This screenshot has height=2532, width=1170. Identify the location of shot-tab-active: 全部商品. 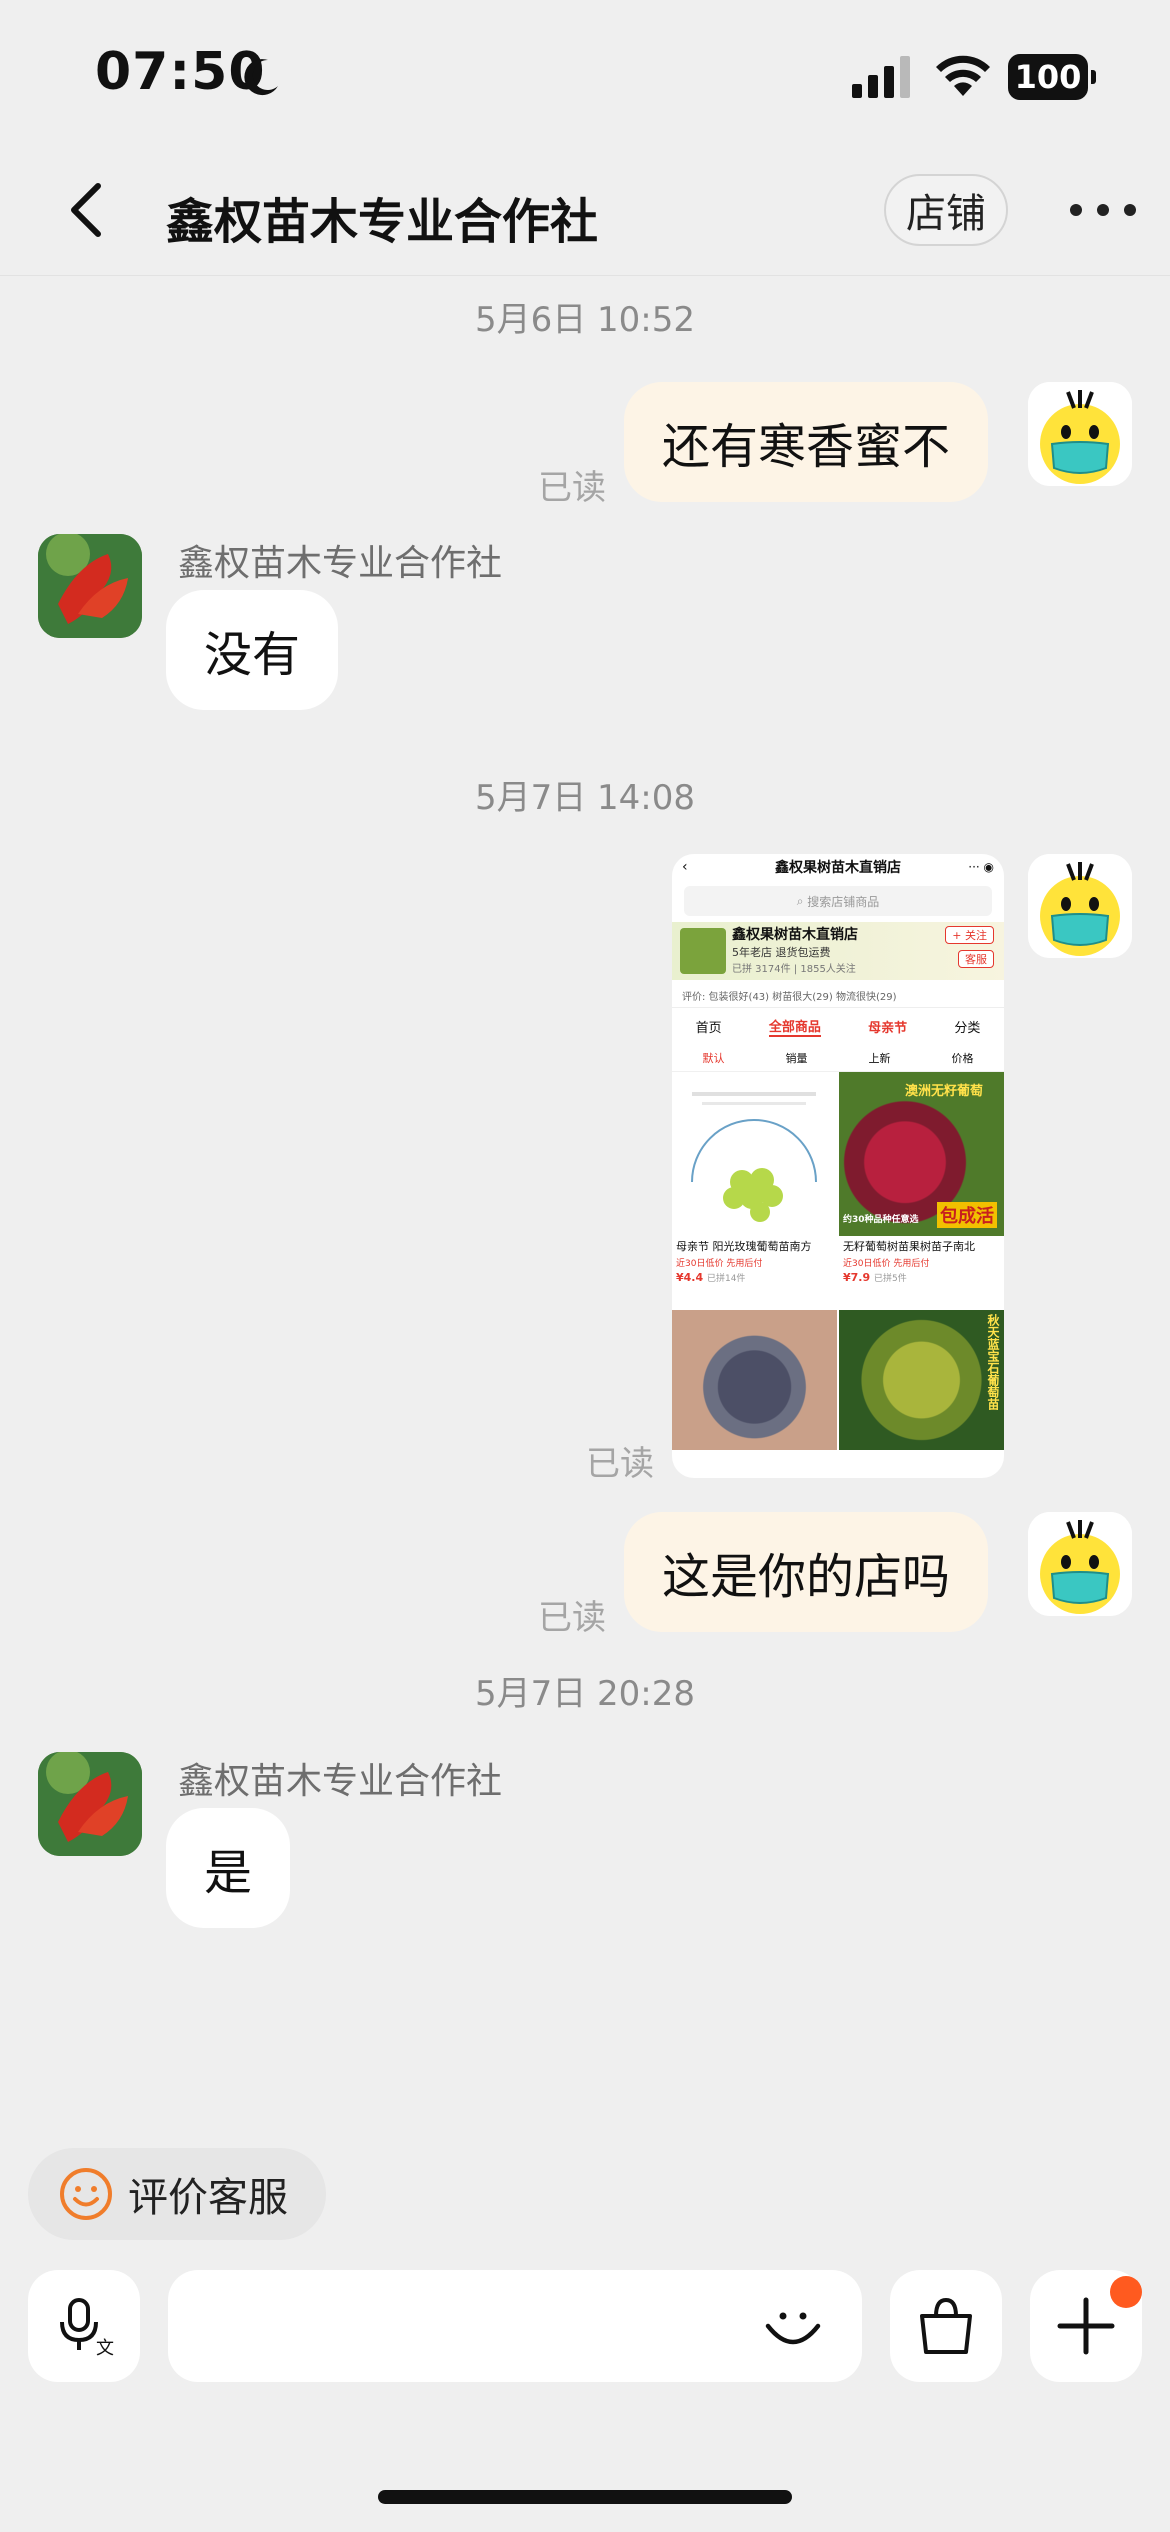
(794, 1026).